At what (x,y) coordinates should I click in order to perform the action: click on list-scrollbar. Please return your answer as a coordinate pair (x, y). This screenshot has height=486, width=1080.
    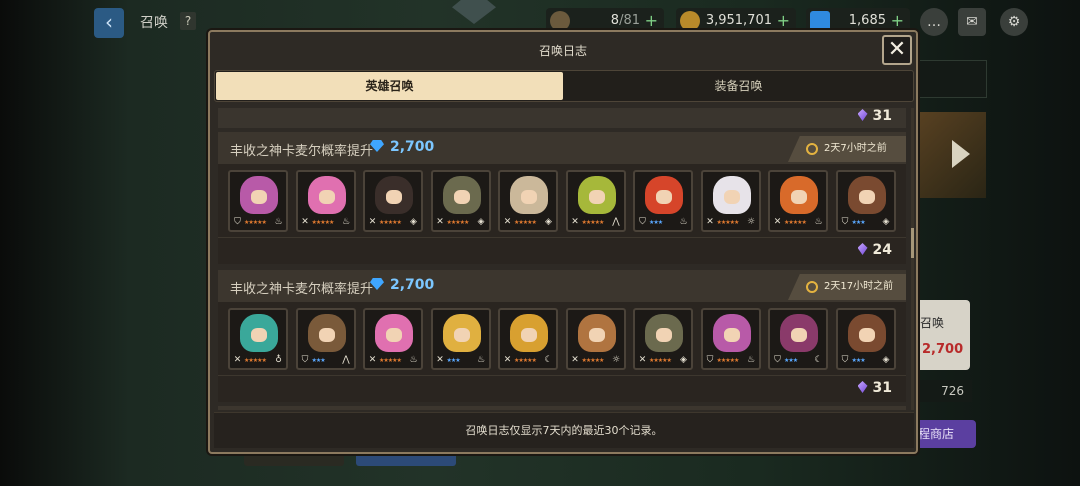
    Looking at the image, I should click on (912, 259).